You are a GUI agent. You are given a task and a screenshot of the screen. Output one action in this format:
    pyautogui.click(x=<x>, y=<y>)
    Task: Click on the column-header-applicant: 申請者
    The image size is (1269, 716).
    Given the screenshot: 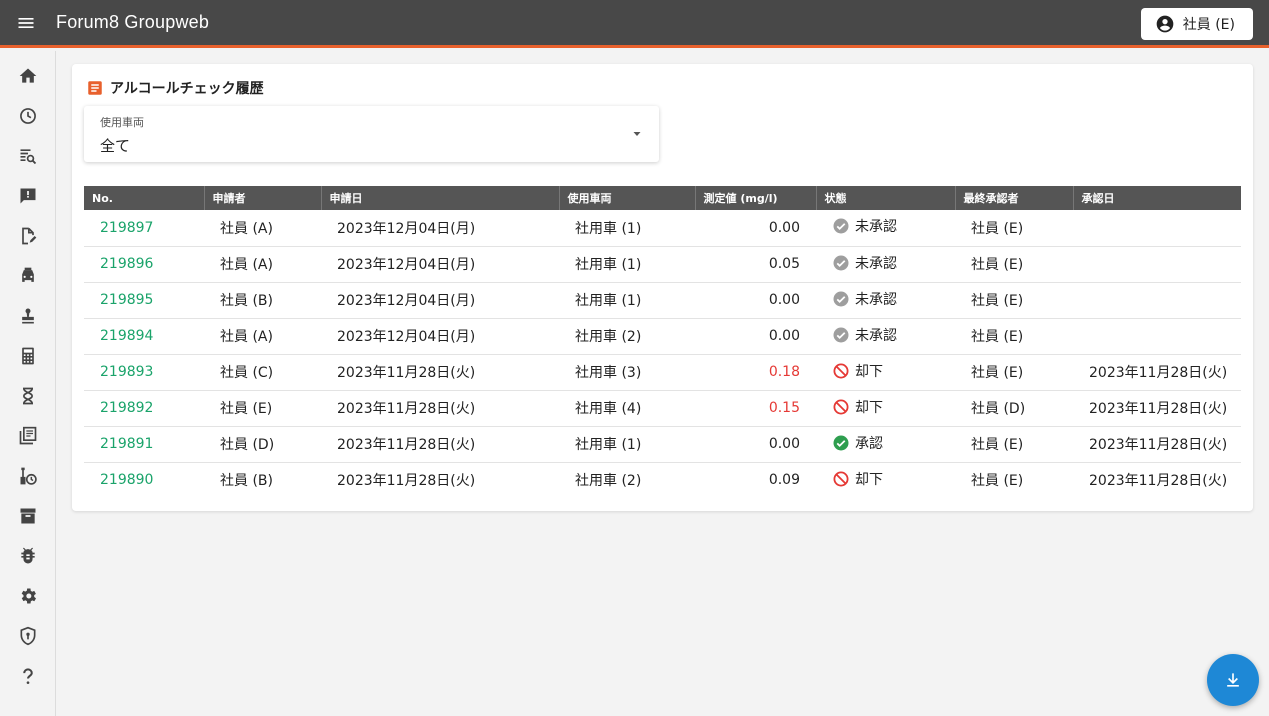 What is the action you would take?
    pyautogui.click(x=263, y=198)
    